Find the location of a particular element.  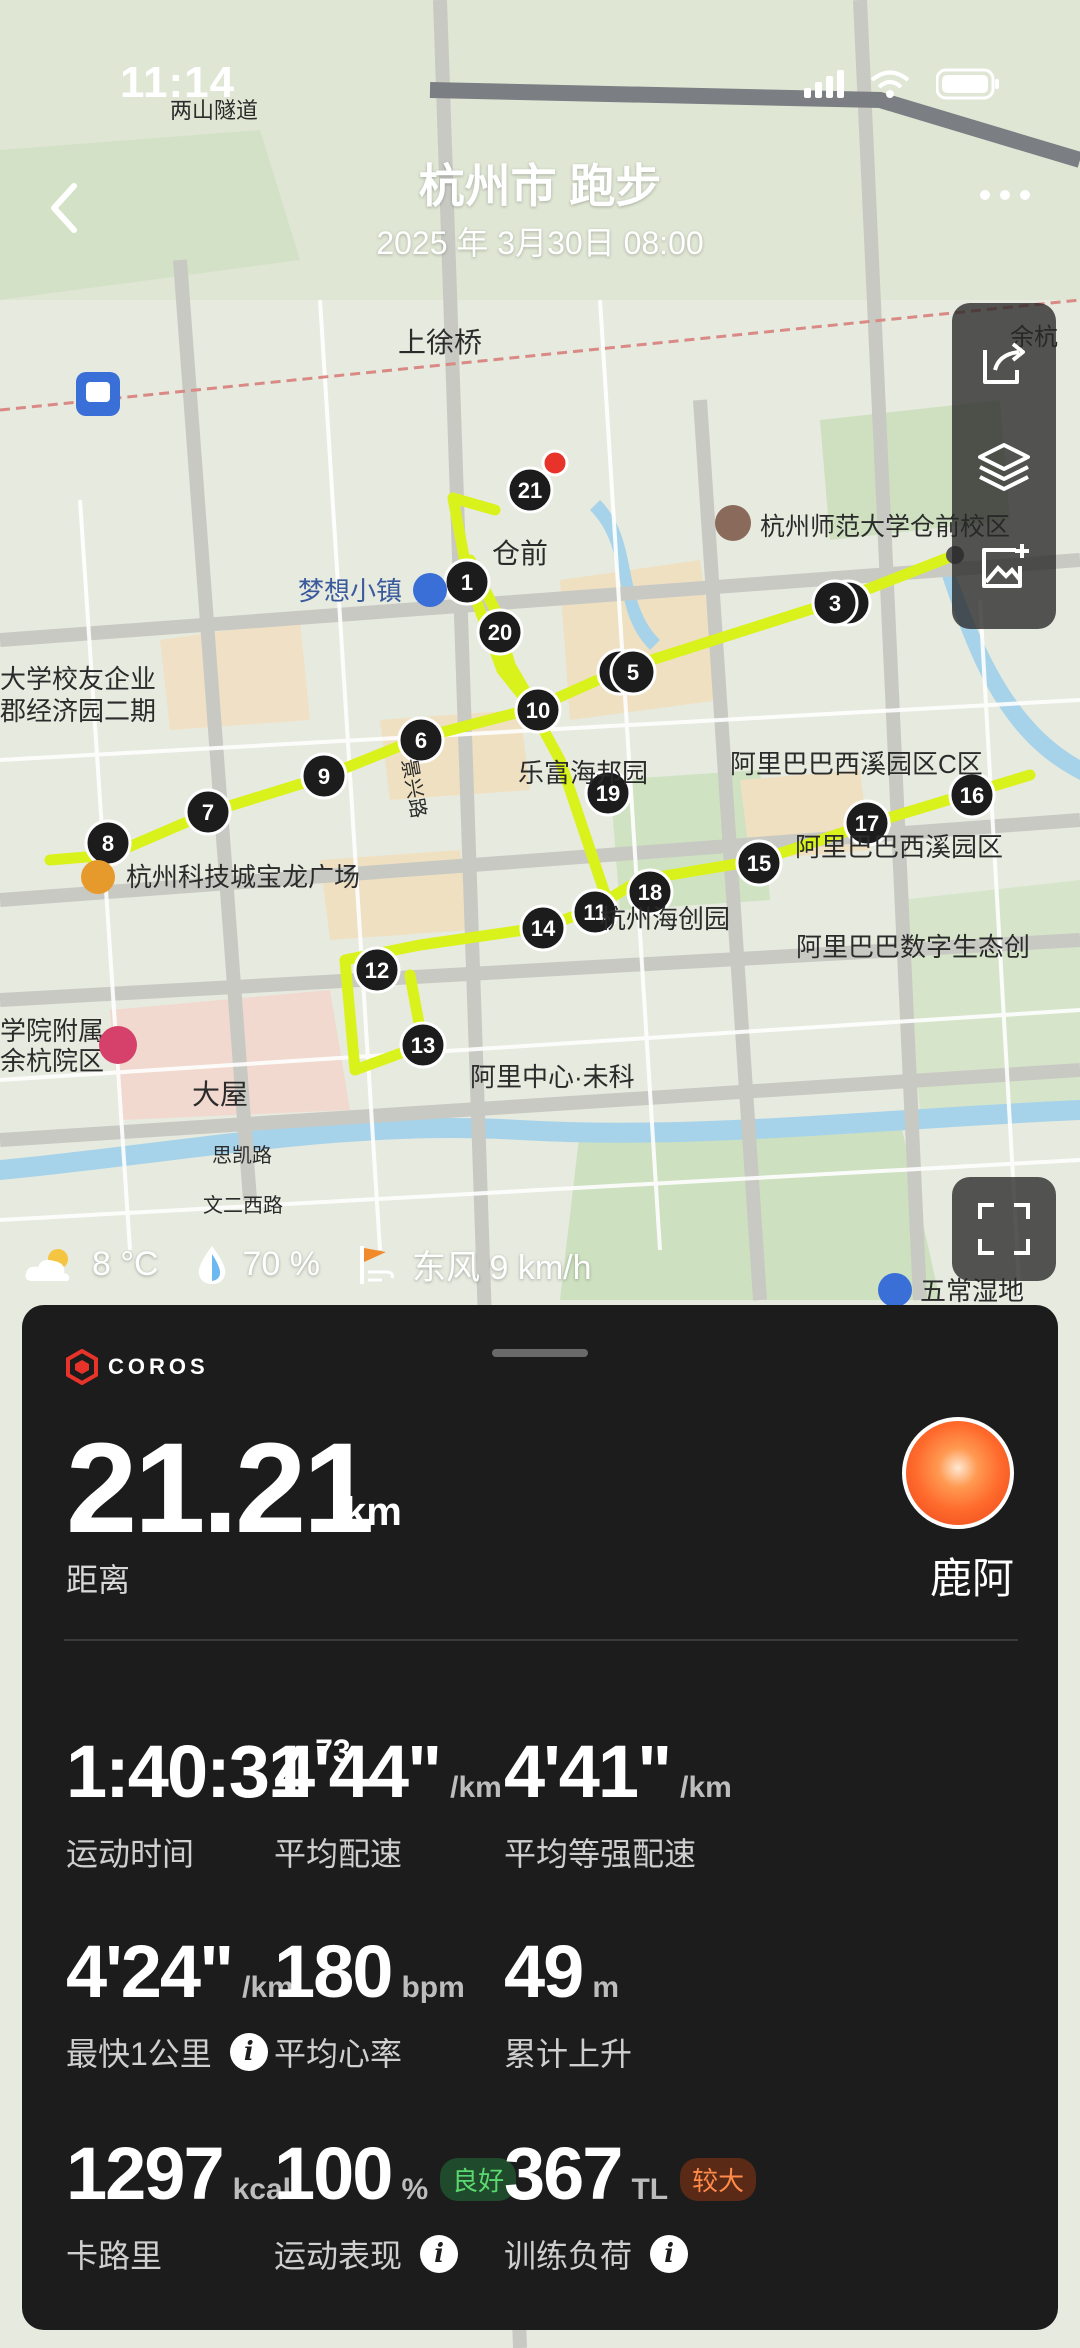

coros-logo-icon is located at coordinates (82, 1367).